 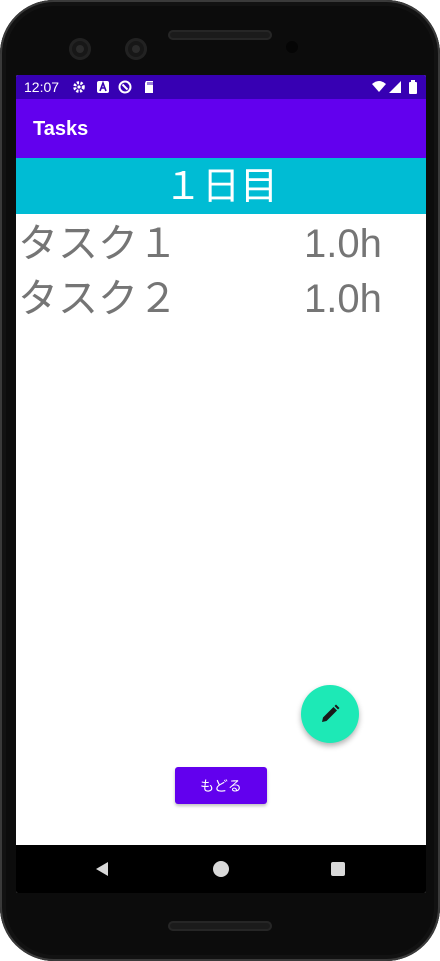 What do you see at coordinates (220, 35) in the screenshot?
I see `top-speaker` at bounding box center [220, 35].